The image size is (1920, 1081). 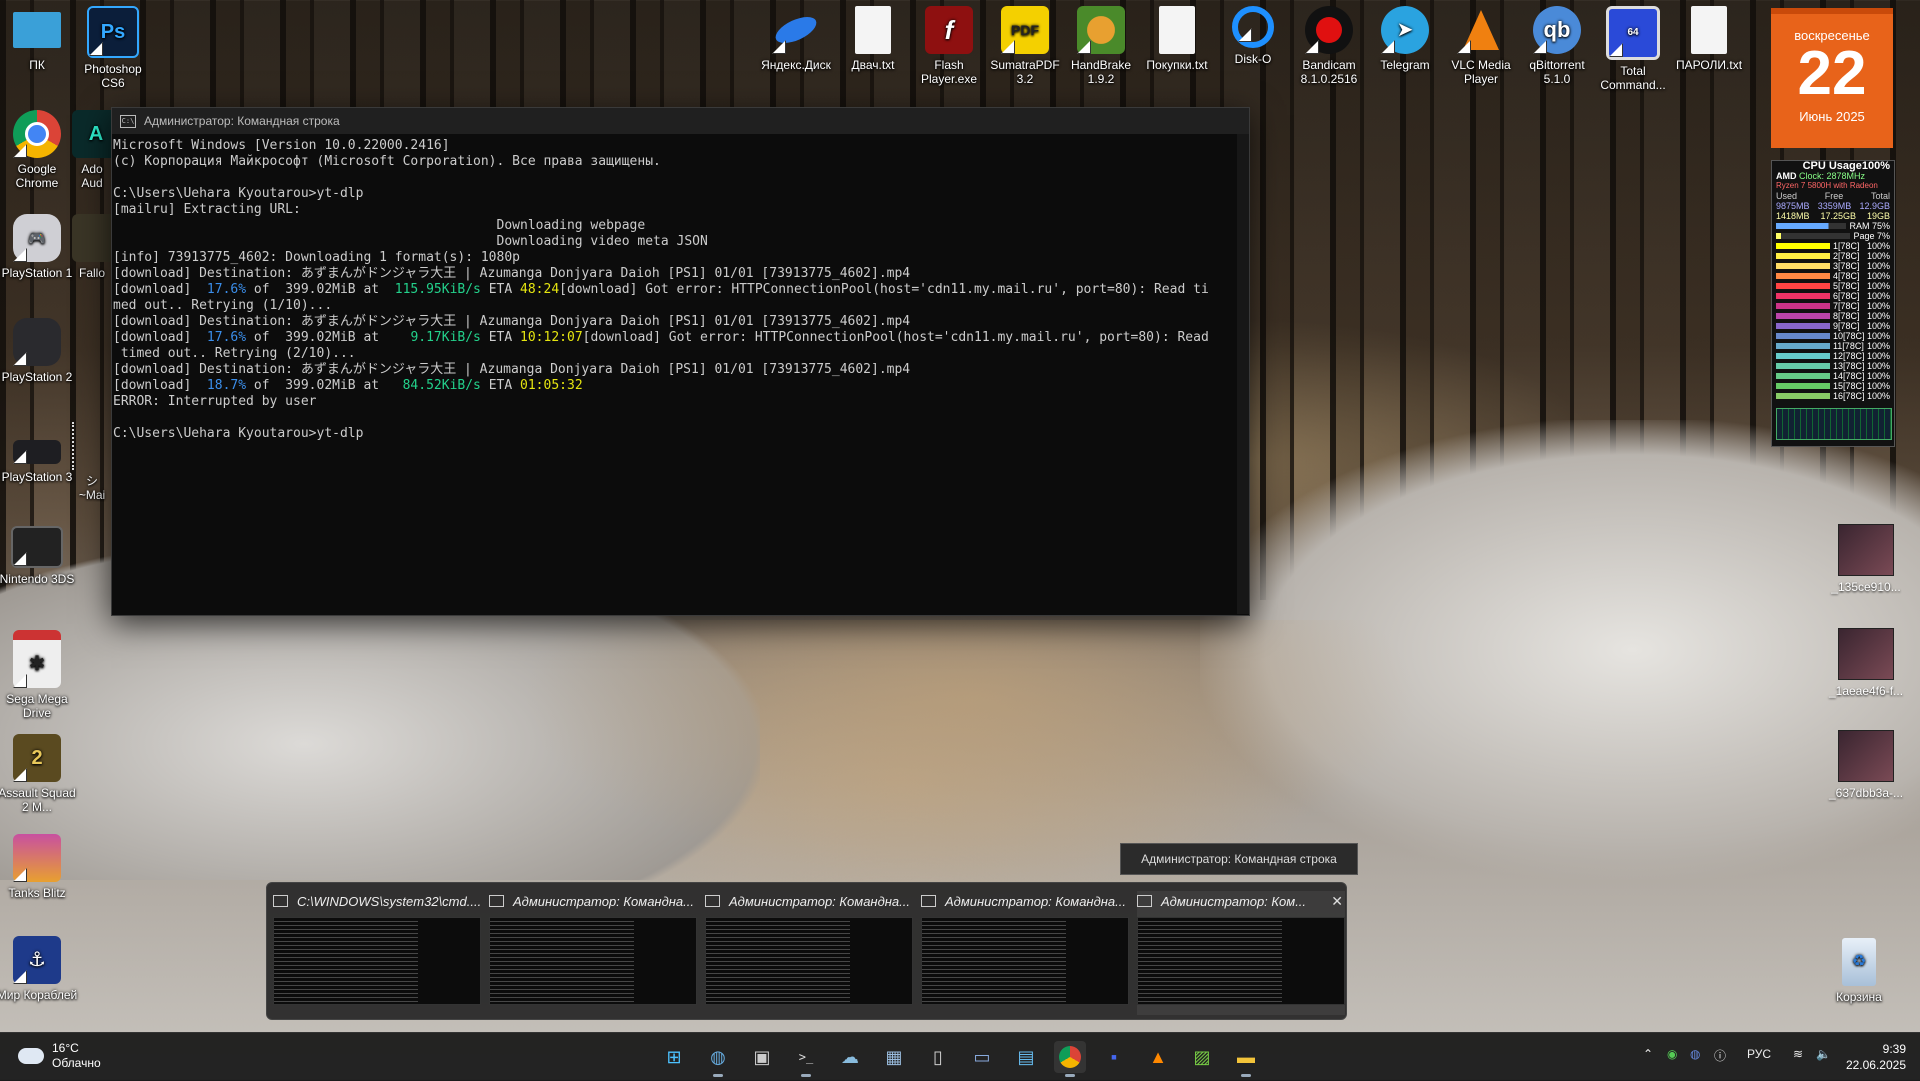 What do you see at coordinates (938, 1057) in the screenshot?
I see `usb-icon: ▯` at bounding box center [938, 1057].